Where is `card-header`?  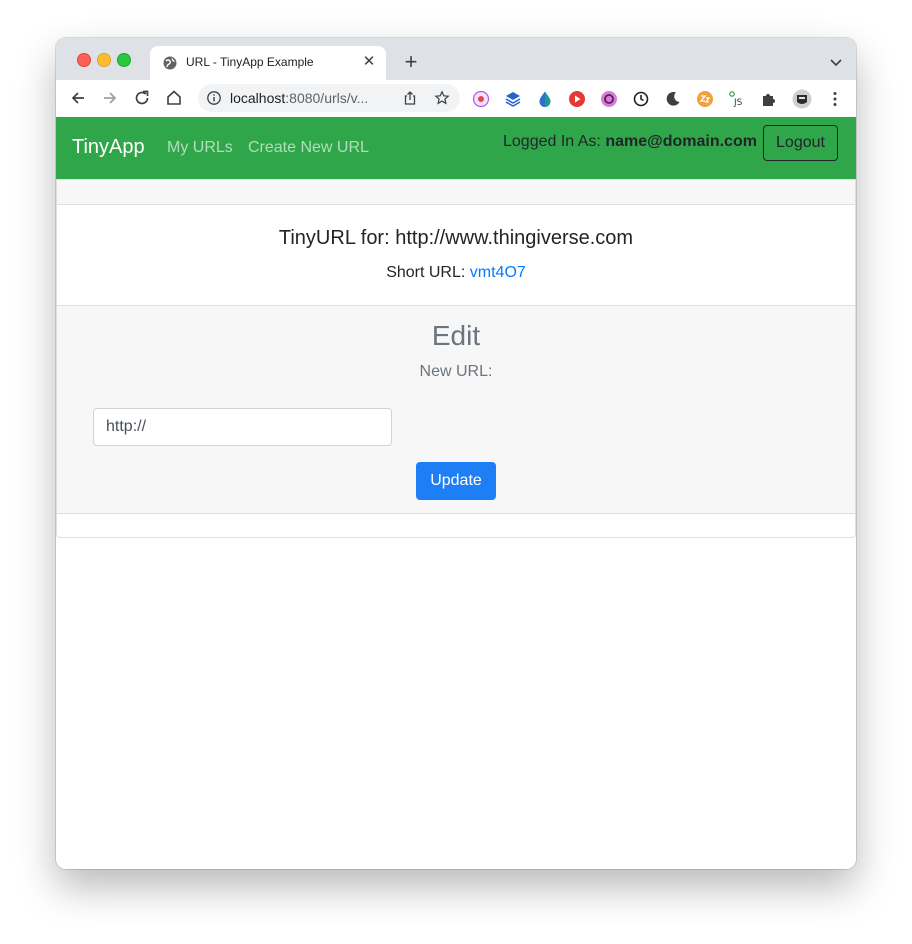
card-header is located at coordinates (456, 192).